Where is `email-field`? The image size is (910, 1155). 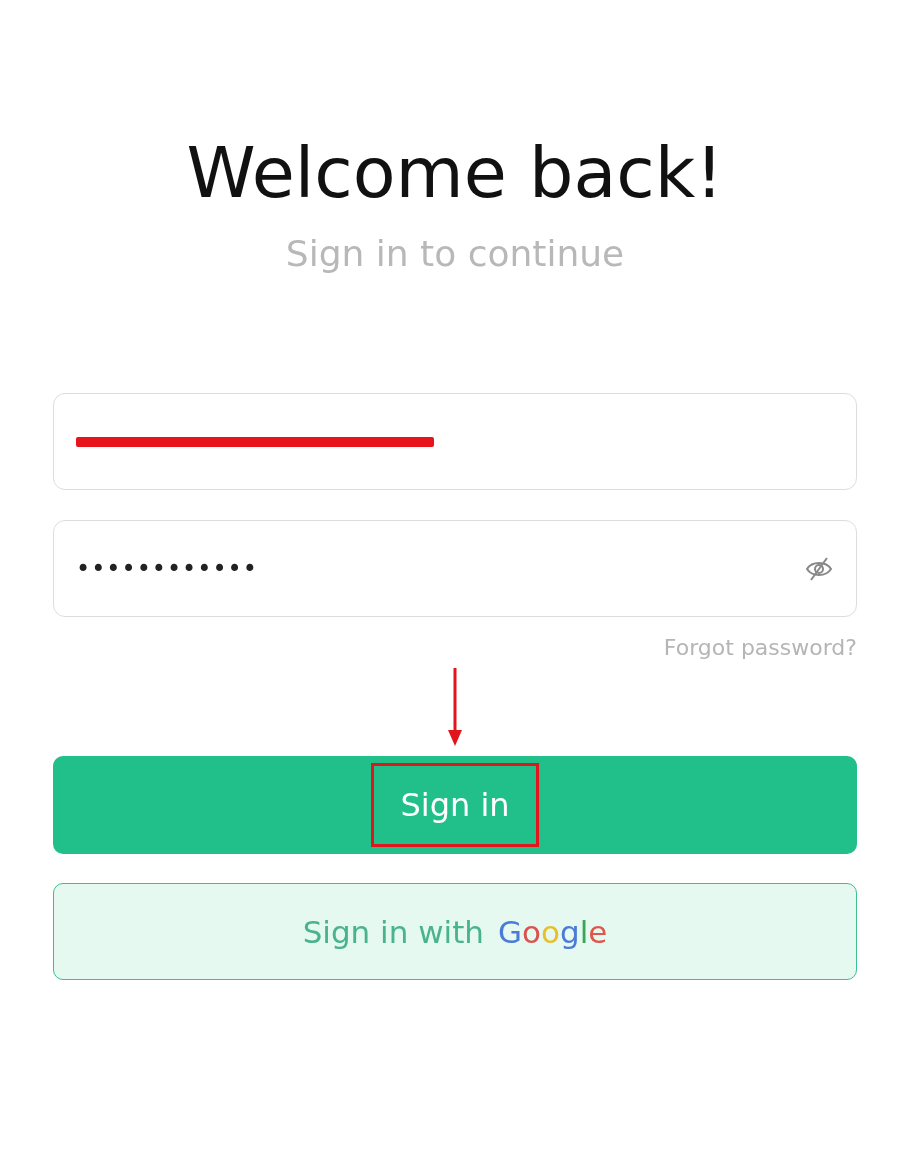 email-field is located at coordinates (455, 441).